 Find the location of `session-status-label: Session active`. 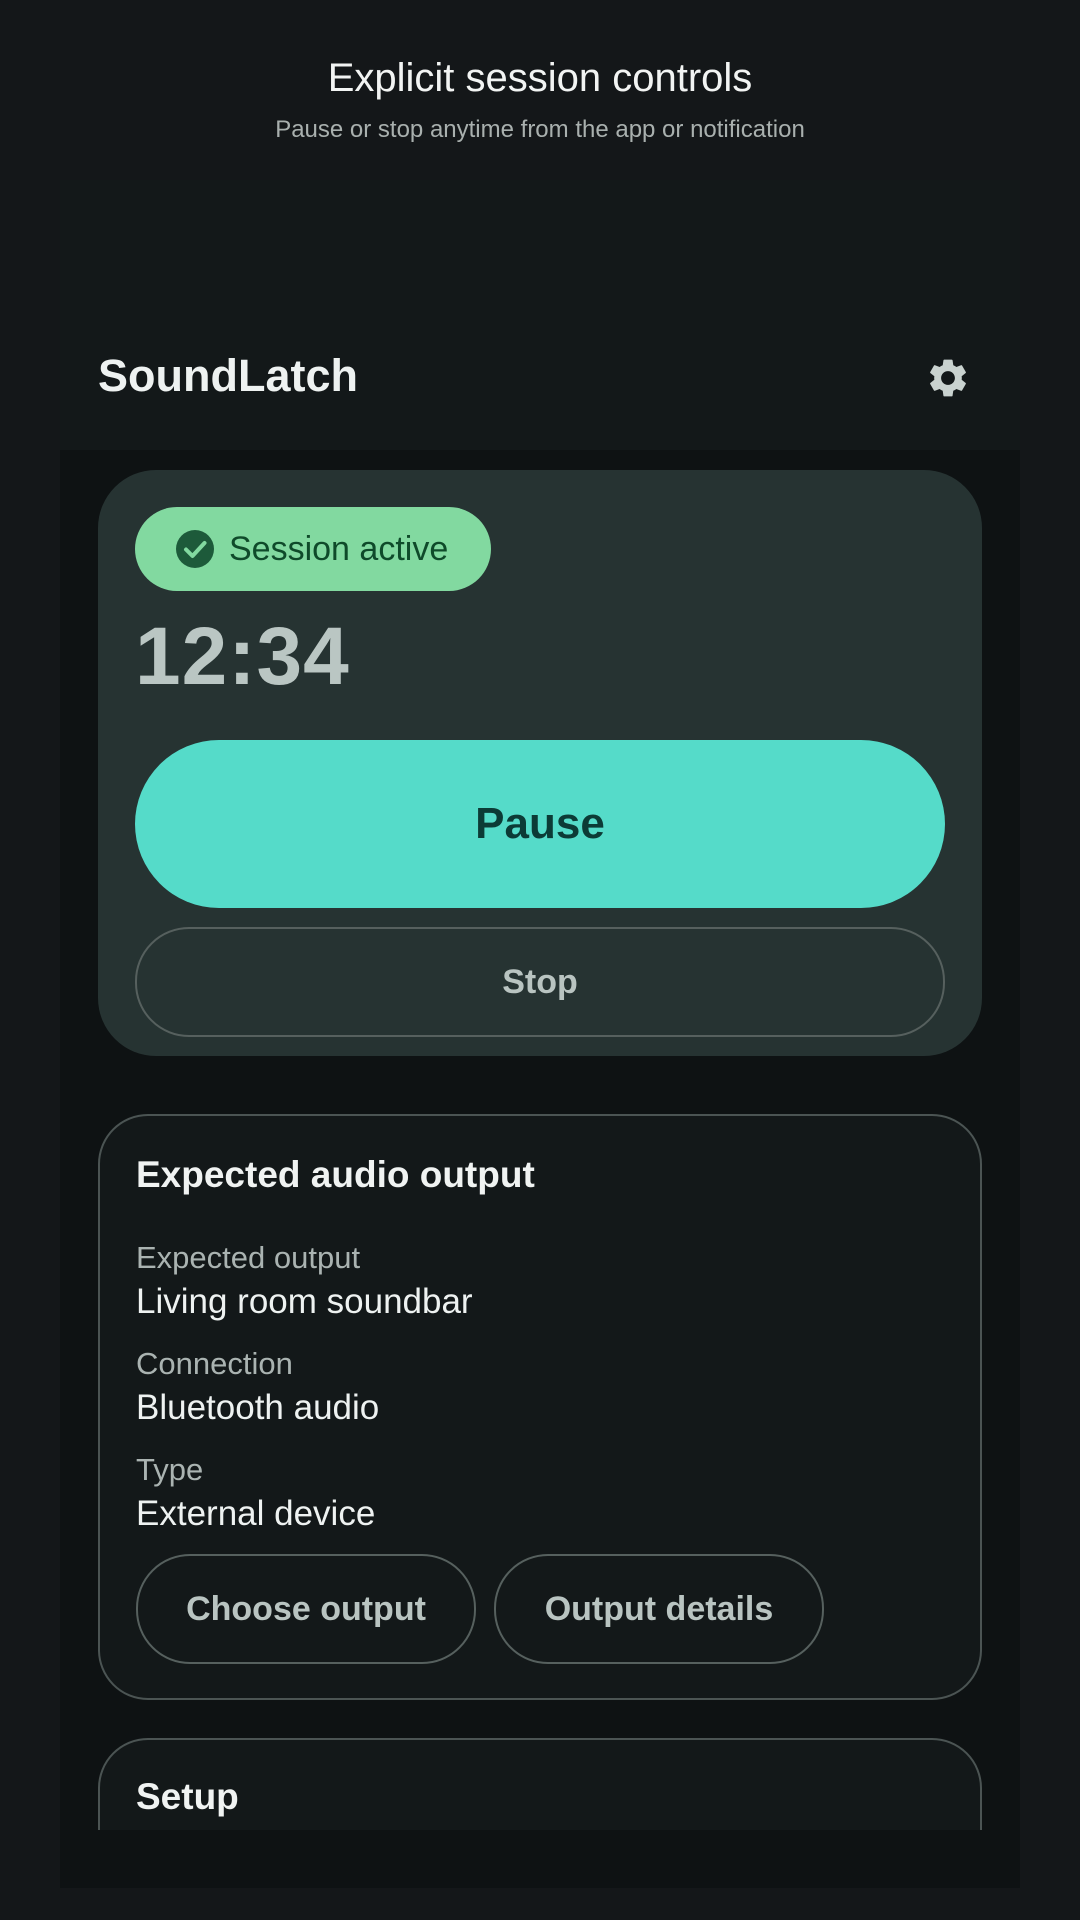

session-status-label: Session active is located at coordinates (339, 549).